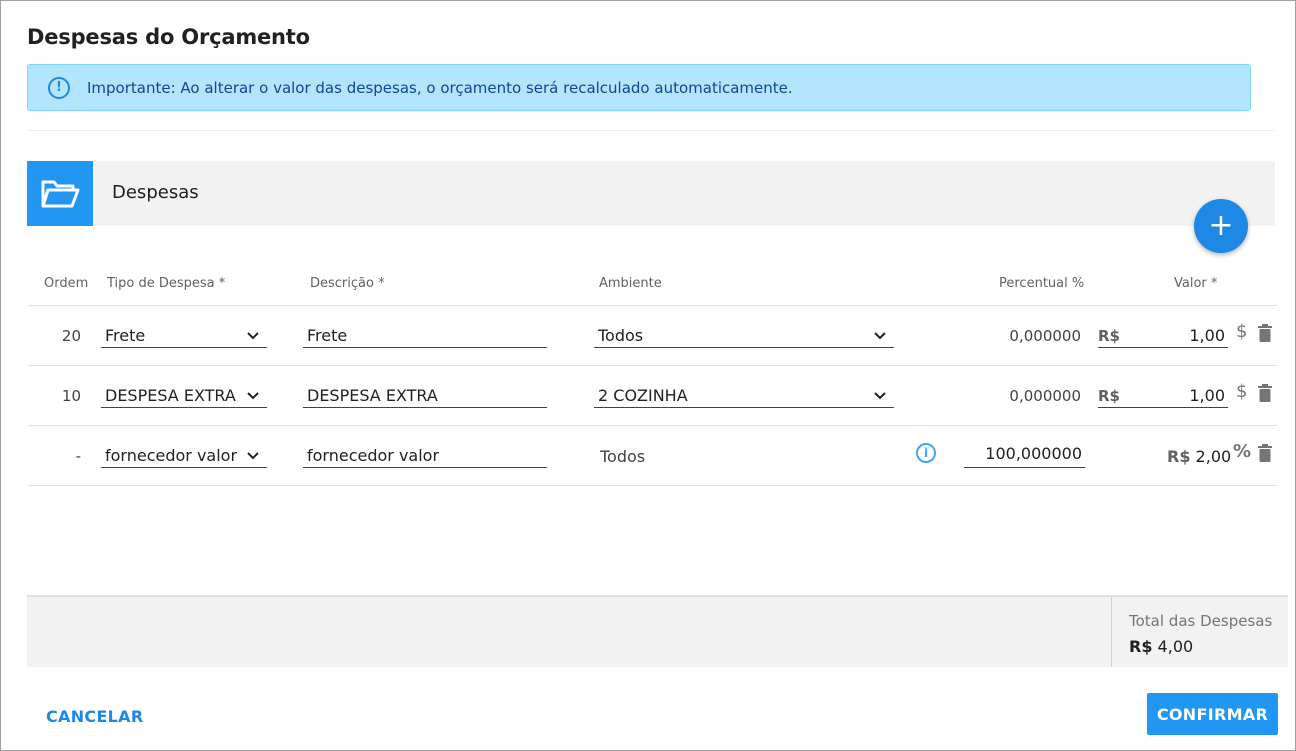 This screenshot has width=1296, height=751. What do you see at coordinates (171, 455) in the screenshot?
I see `expense-type-value: fornecedor valor` at bounding box center [171, 455].